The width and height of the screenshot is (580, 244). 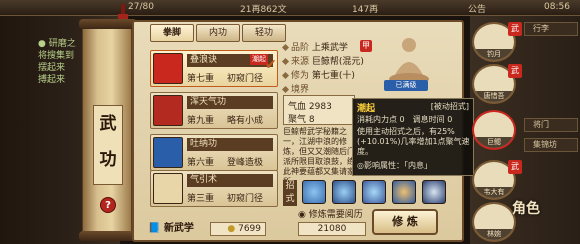 I want to click on skill-name: 浑天气功, so click(x=230, y=102).